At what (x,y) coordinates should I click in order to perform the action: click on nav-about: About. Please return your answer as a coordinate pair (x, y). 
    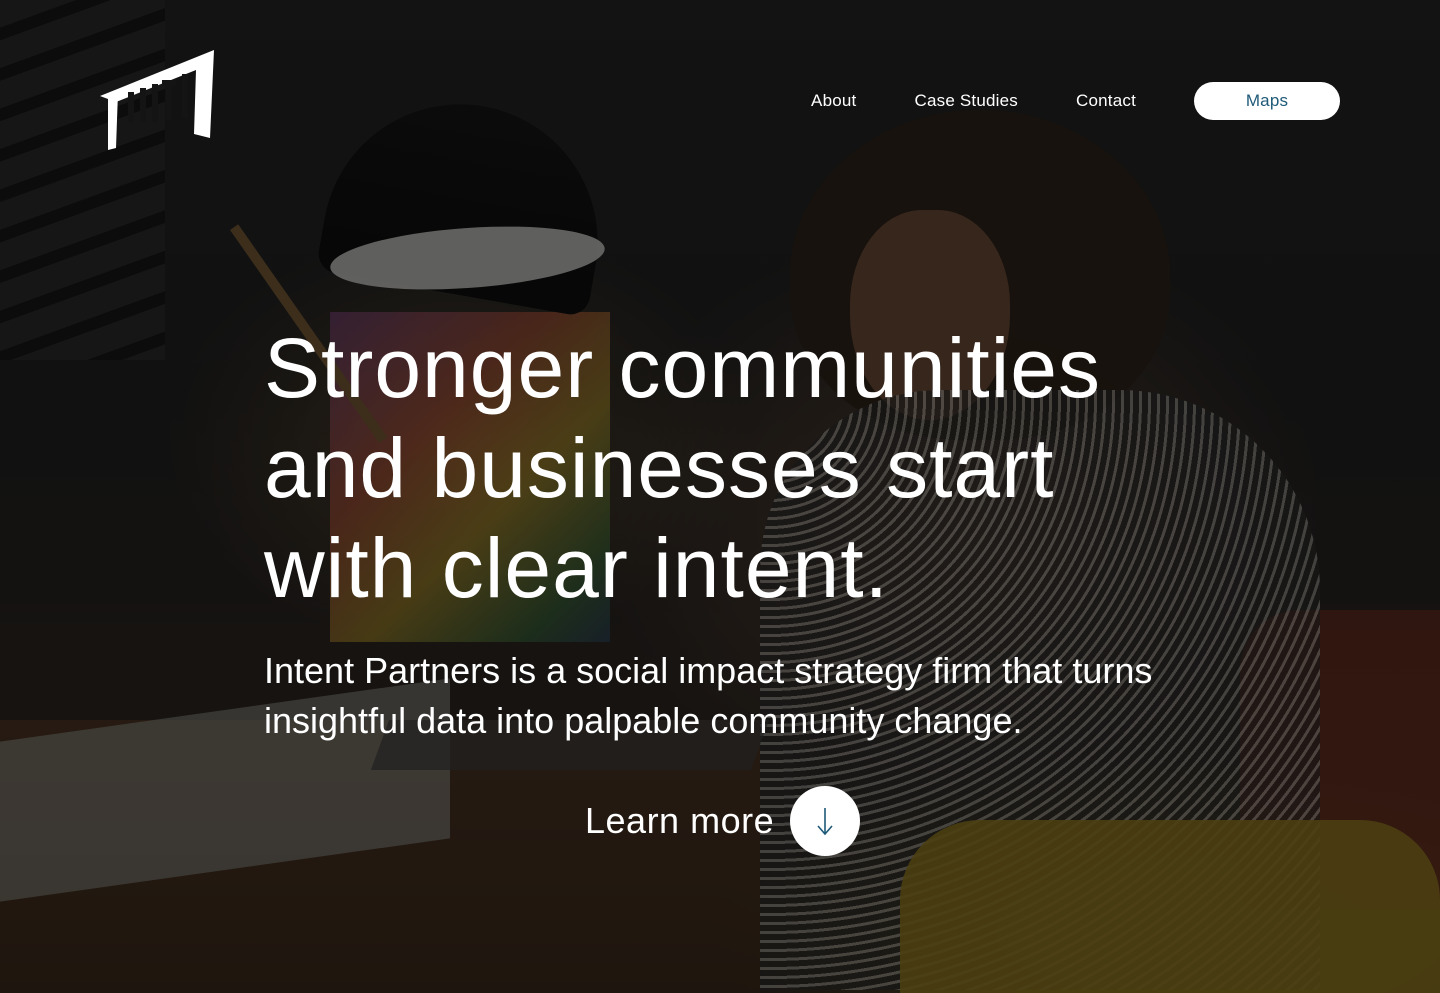
    Looking at the image, I should click on (833, 101).